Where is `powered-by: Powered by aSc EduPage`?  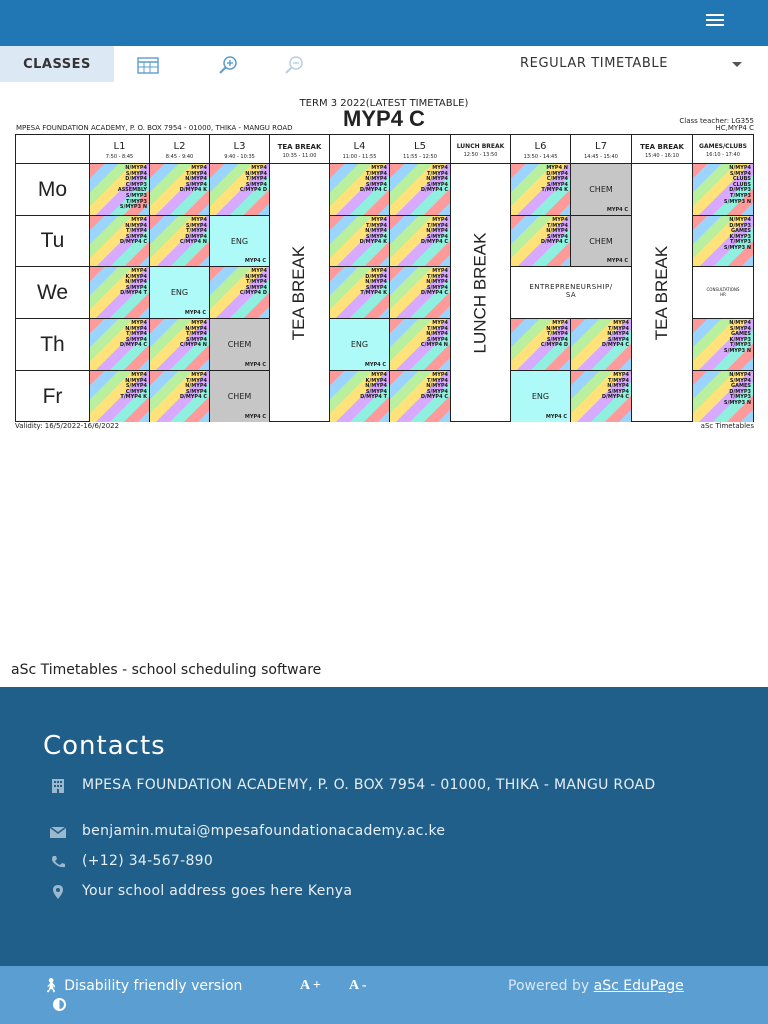 powered-by: Powered by aSc EduPage is located at coordinates (596, 986).